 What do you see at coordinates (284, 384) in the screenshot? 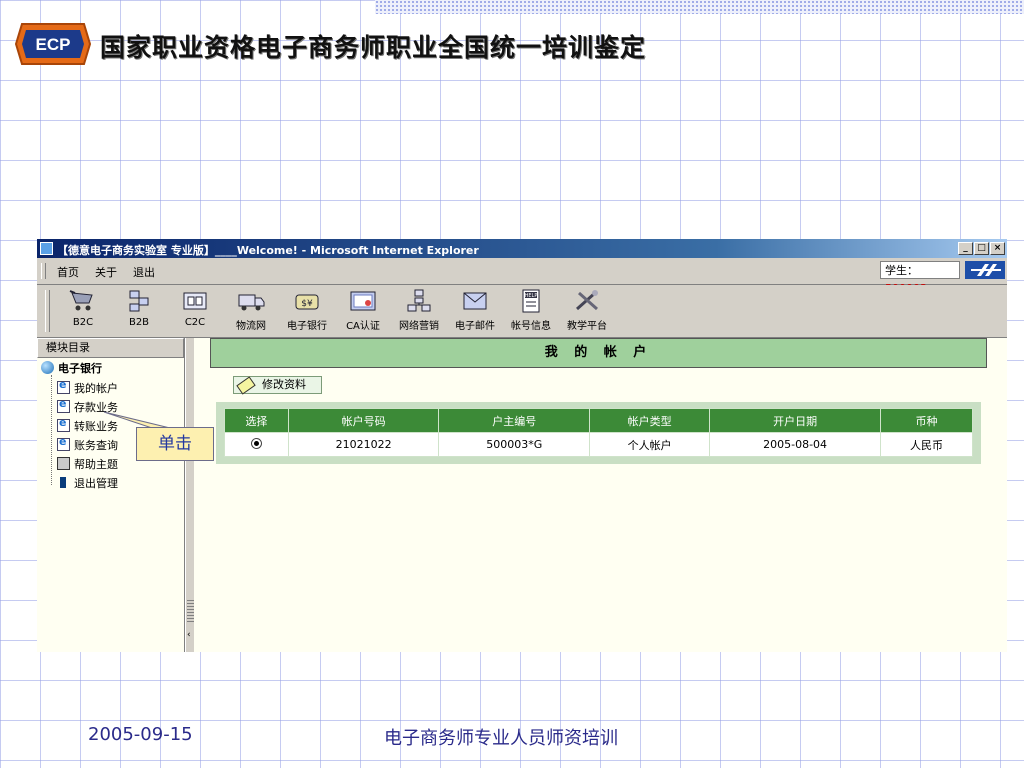
I see `edit-profile-label: 修改资料` at bounding box center [284, 384].